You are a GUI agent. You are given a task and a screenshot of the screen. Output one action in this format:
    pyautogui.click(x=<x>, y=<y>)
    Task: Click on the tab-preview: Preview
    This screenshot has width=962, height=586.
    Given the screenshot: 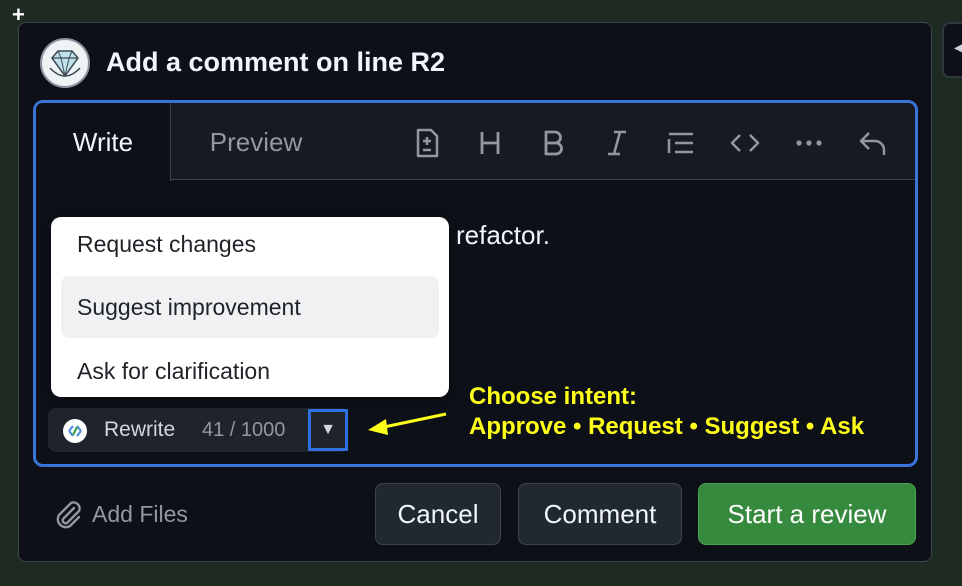 What is the action you would take?
    pyautogui.click(x=256, y=141)
    